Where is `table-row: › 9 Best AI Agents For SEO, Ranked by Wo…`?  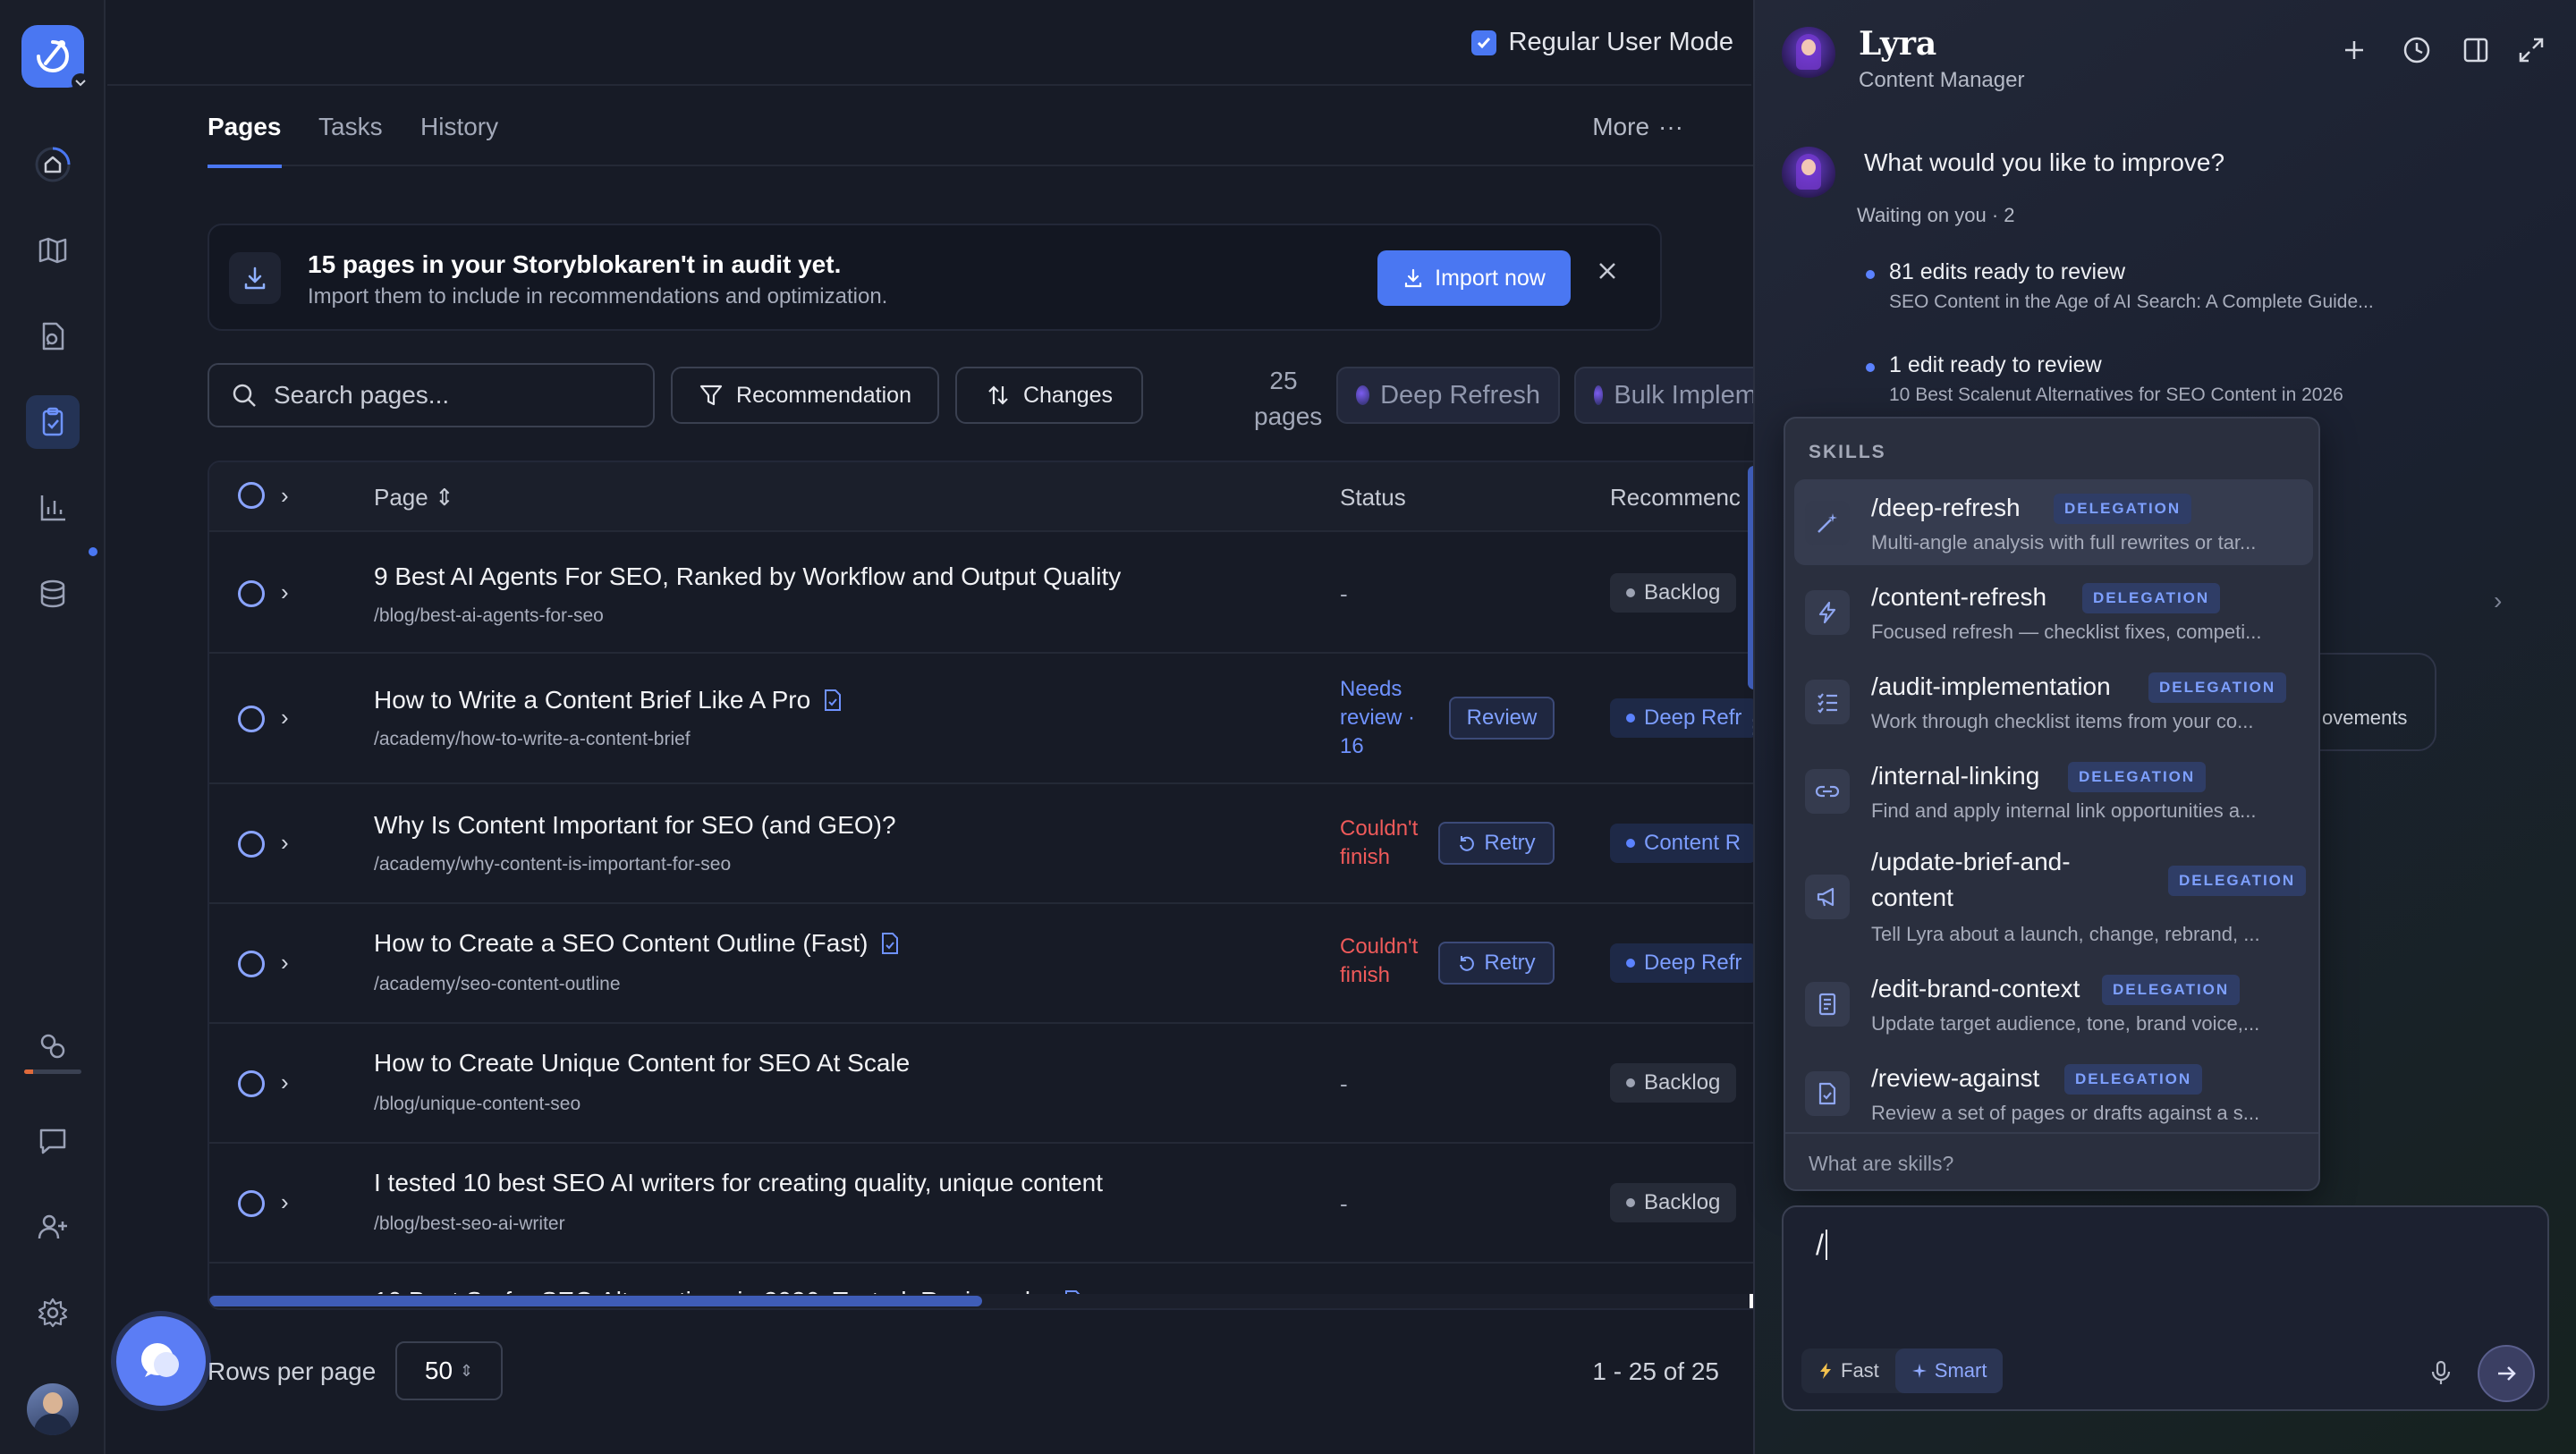
table-row: › 9 Best AI Agents For SEO, Ranked by Wo… is located at coordinates (985, 594).